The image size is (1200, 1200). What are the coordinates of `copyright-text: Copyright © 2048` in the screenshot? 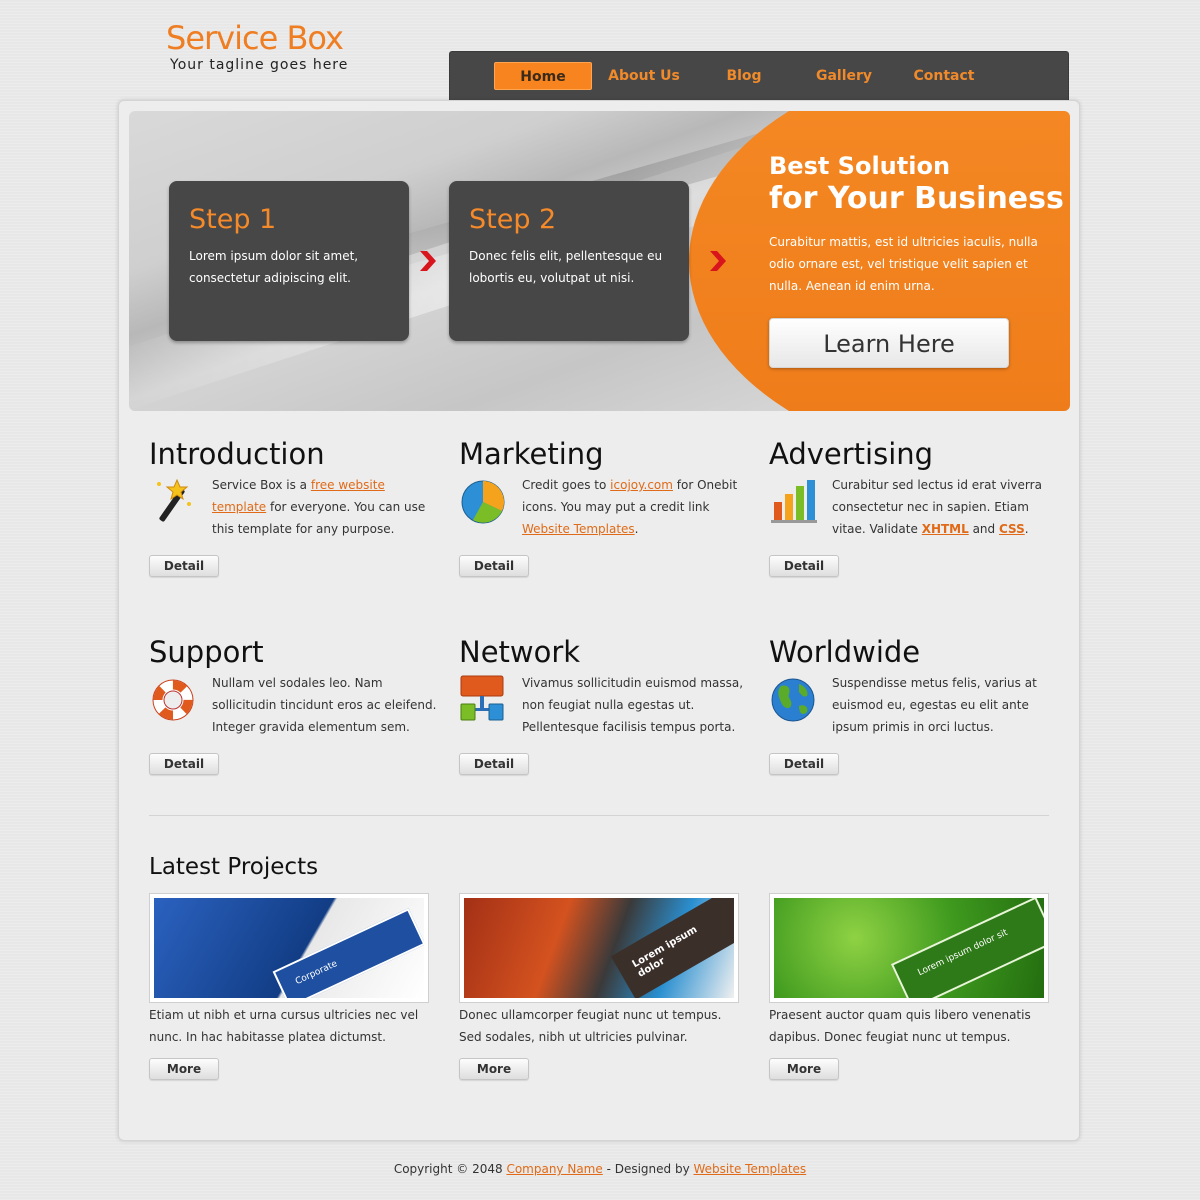 It's located at (450, 1169).